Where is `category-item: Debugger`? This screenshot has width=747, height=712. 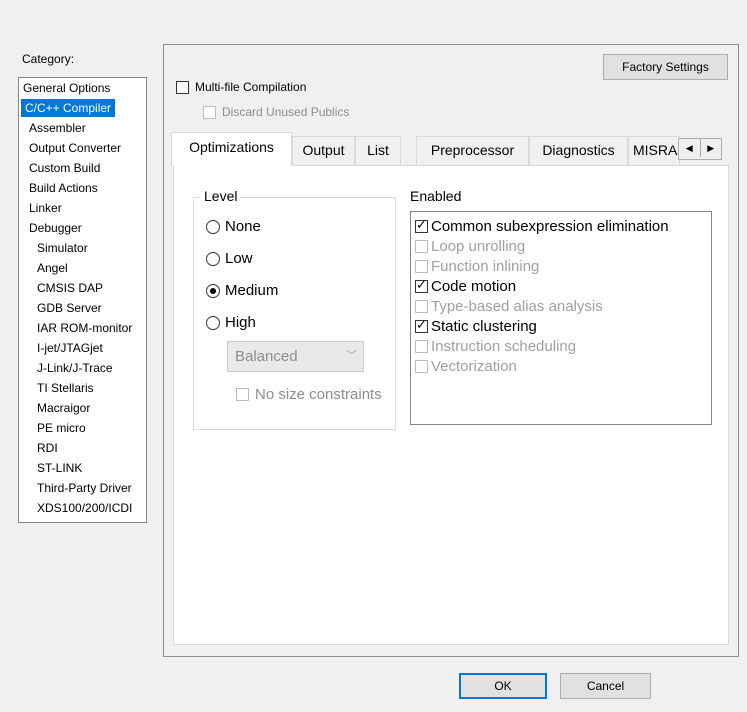 category-item: Debugger is located at coordinates (82, 228).